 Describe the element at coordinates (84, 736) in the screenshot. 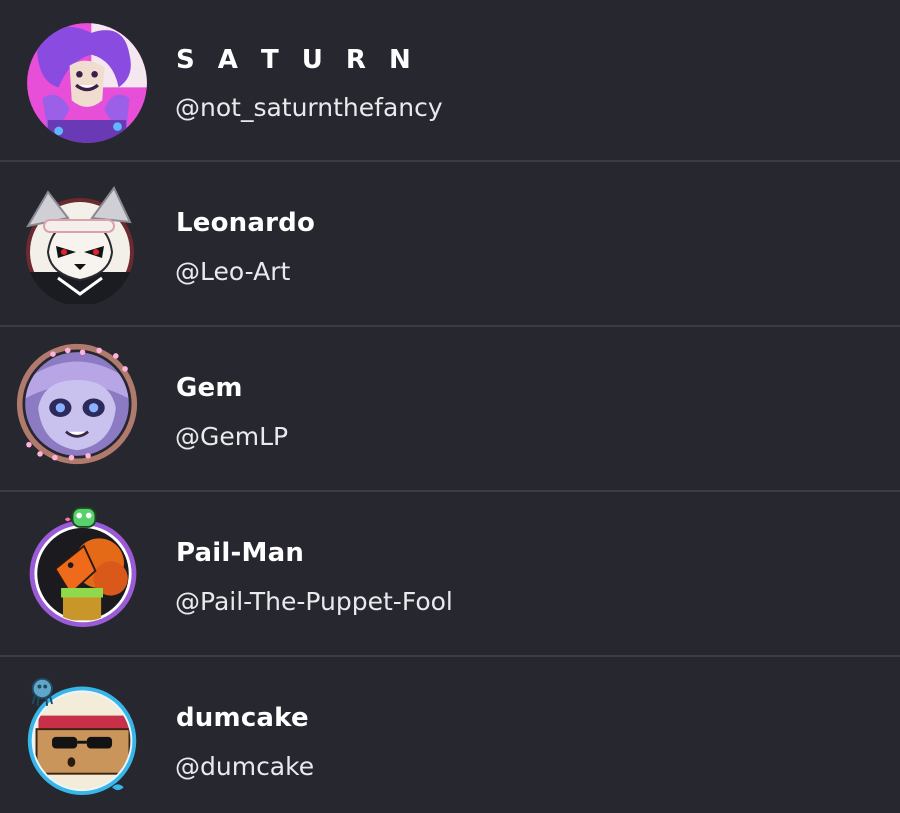

I see `cake-character-avatar-icon` at that location.